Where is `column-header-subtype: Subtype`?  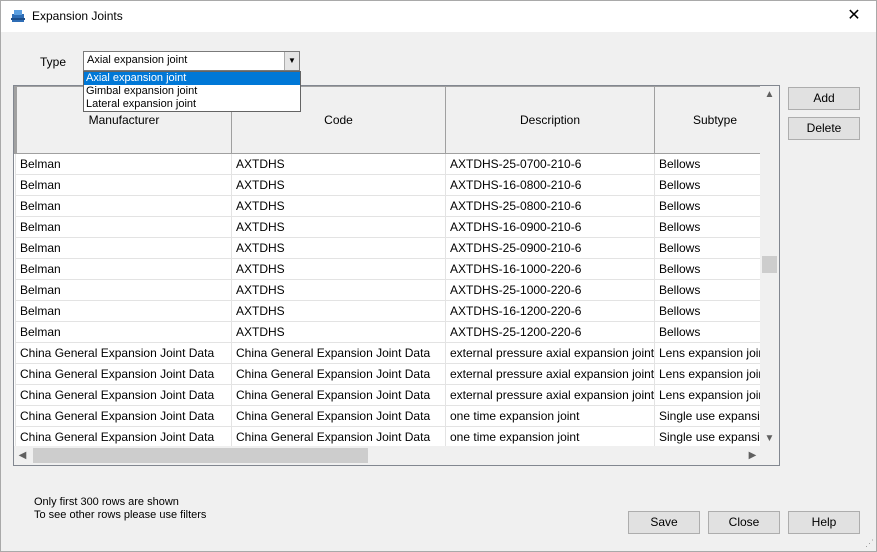
column-header-subtype: Subtype is located at coordinates (707, 120).